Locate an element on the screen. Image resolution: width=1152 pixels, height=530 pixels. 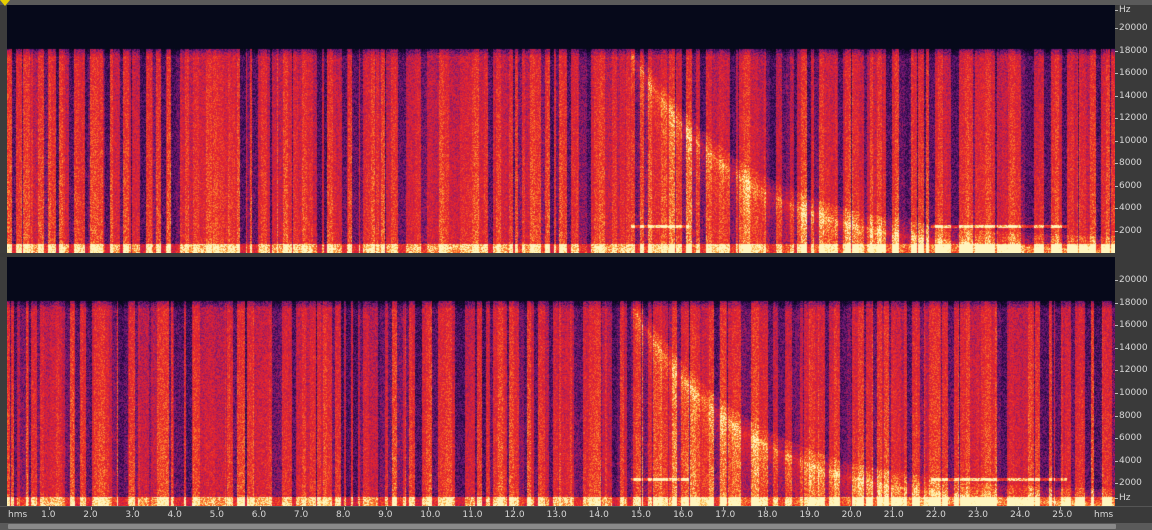
time-format-label-end: hms is located at coordinates (1103, 515).